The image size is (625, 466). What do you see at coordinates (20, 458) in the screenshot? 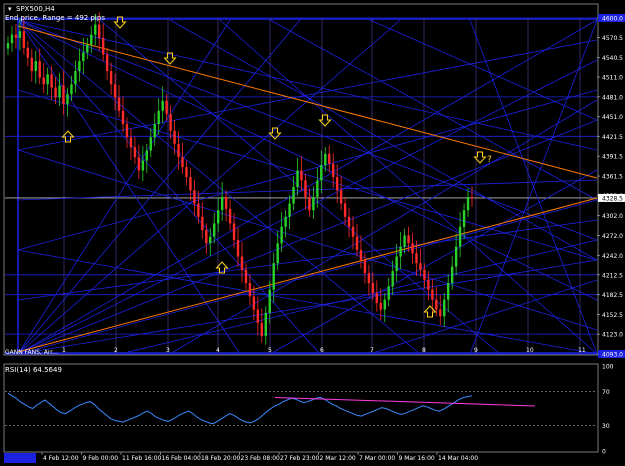
I see `time-scroll-marker` at bounding box center [20, 458].